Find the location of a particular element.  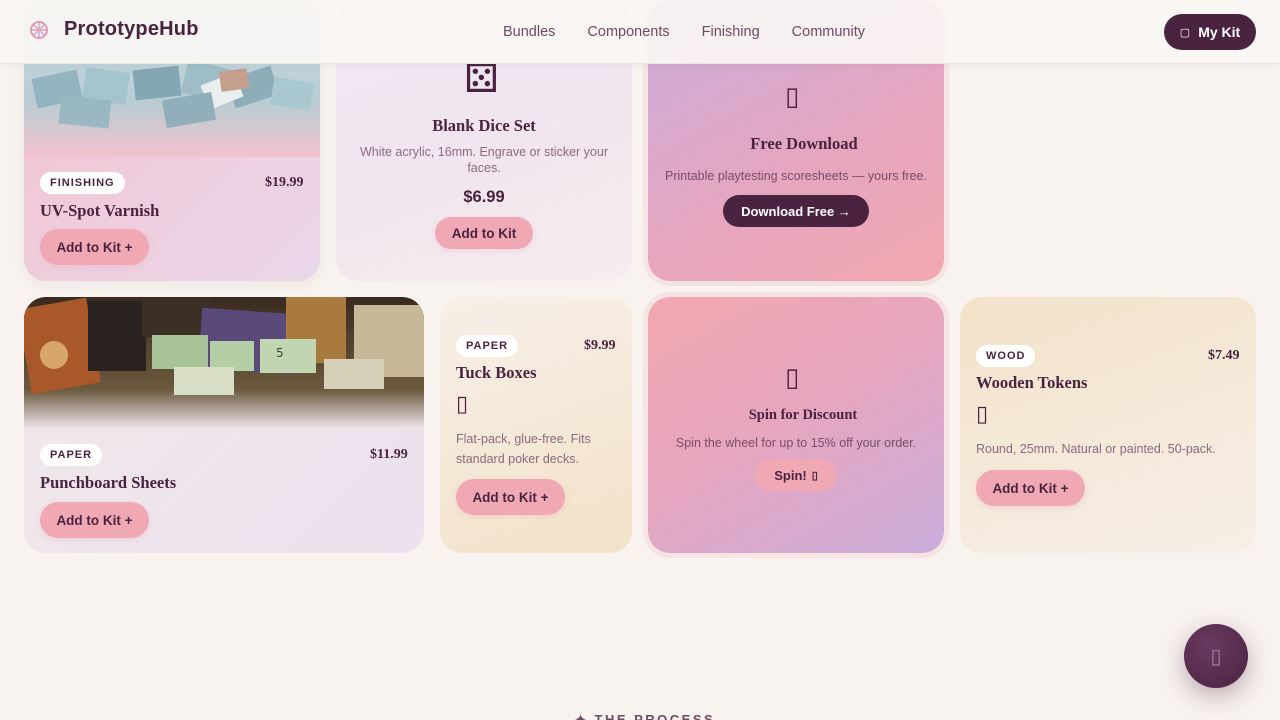

my-kit-label: My Kit is located at coordinates (1219, 32).